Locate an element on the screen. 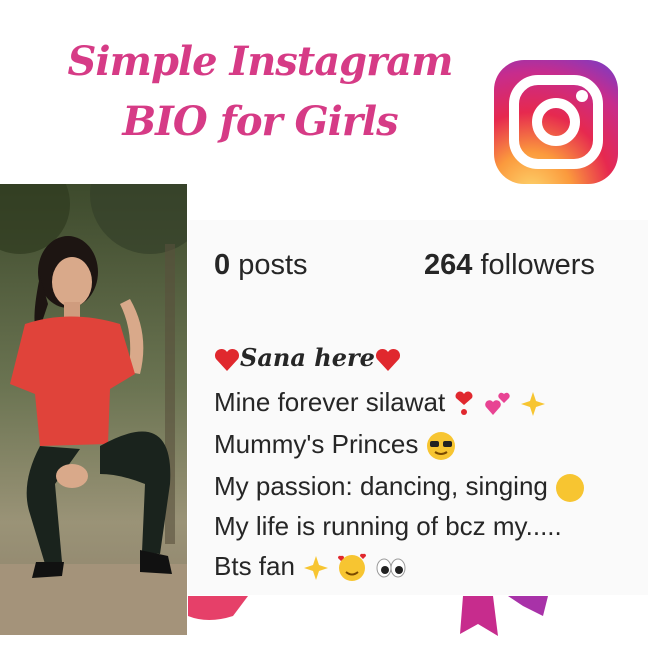 The image size is (648, 648). bio-line-5: Bts fan is located at coordinates (310, 566).